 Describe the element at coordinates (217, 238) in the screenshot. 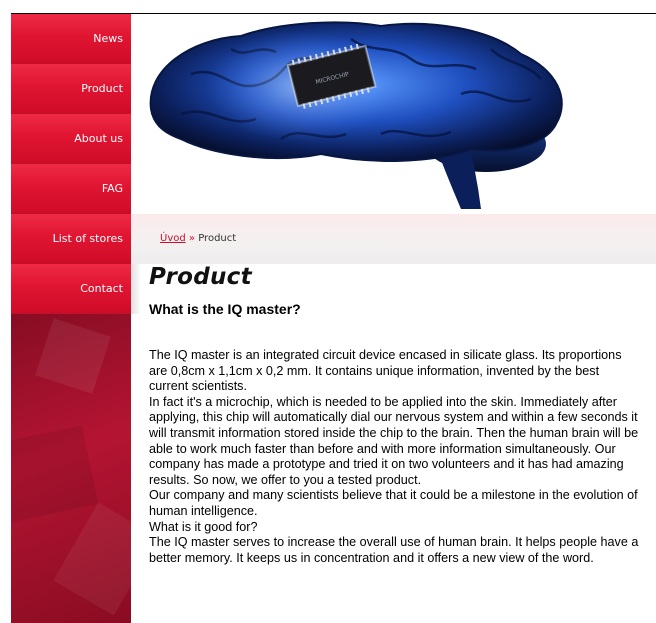

I see `breadcrumb-current: Product` at that location.